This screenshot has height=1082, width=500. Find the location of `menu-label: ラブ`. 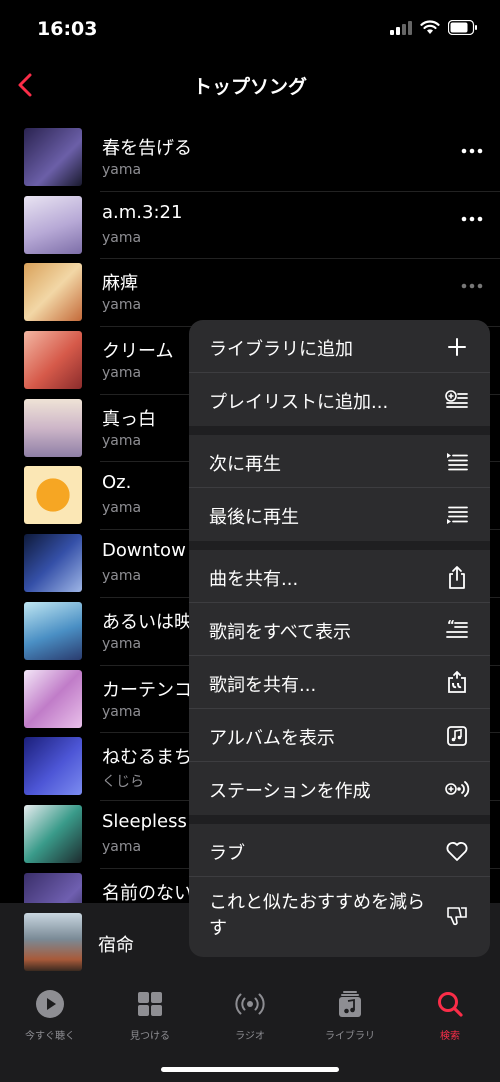

menu-label: ラブ is located at coordinates (227, 853).